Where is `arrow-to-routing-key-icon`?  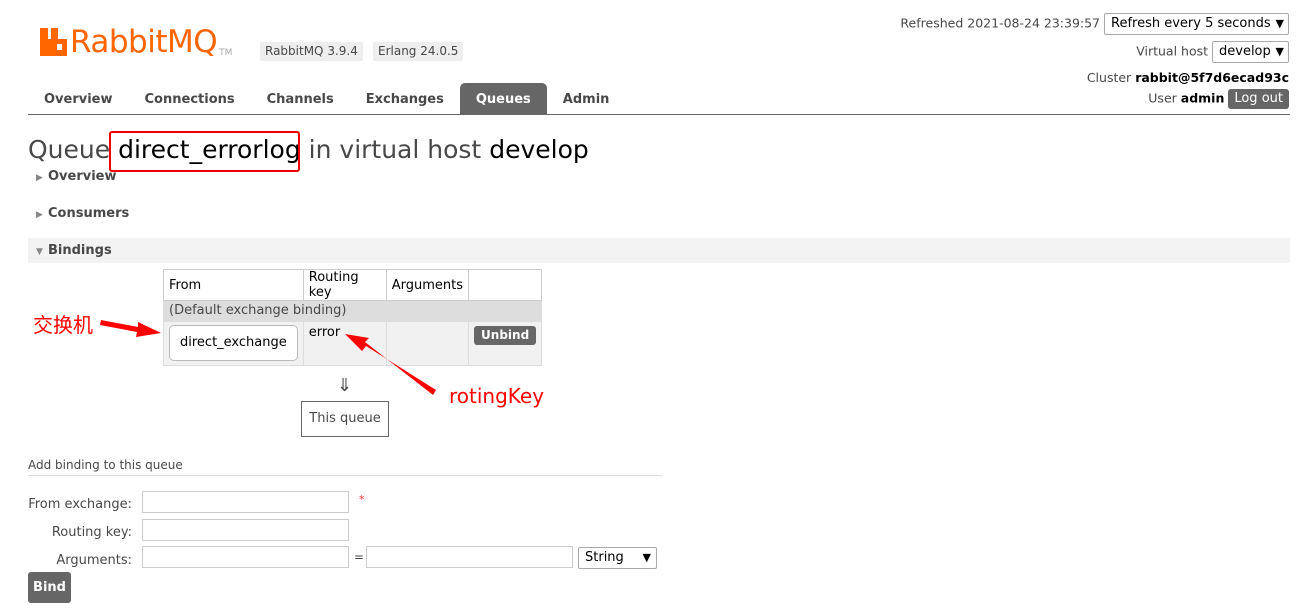 arrow-to-routing-key-icon is located at coordinates (390, 364).